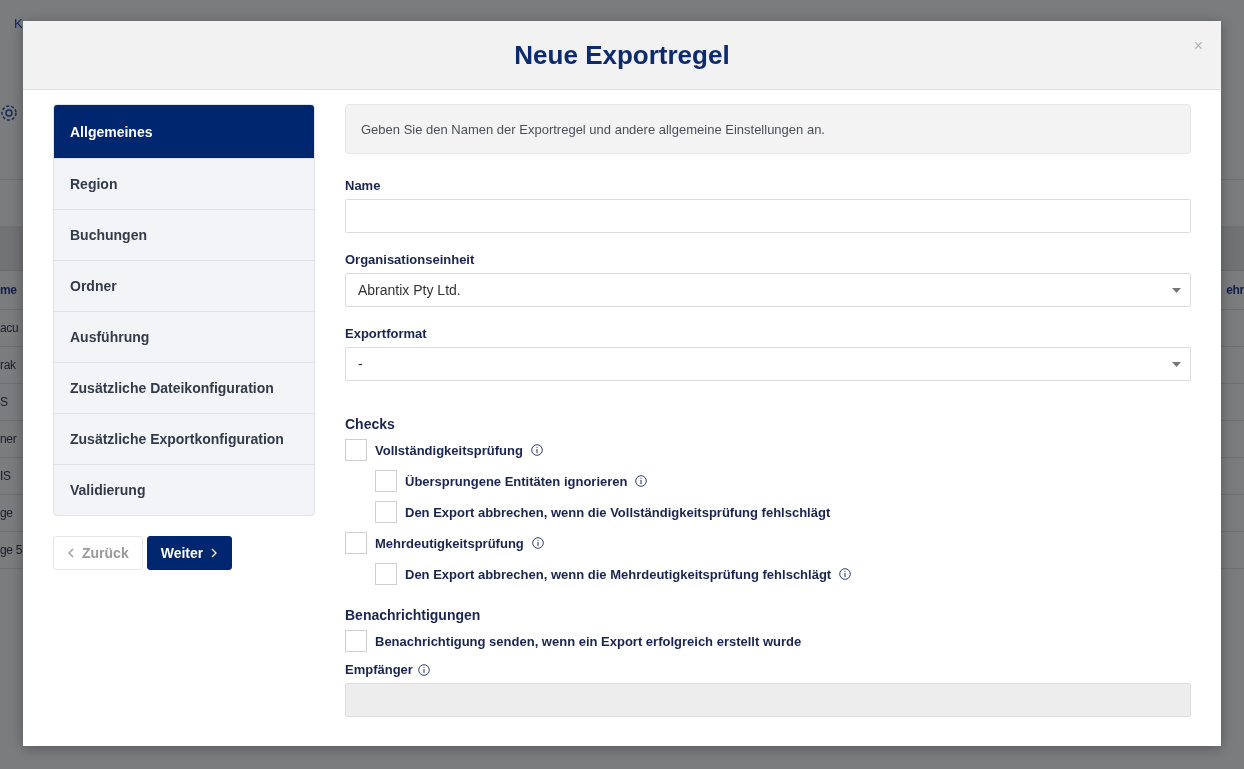 This screenshot has height=769, width=1244. What do you see at coordinates (11, 550) in the screenshot?
I see `table-cell: ge 5` at bounding box center [11, 550].